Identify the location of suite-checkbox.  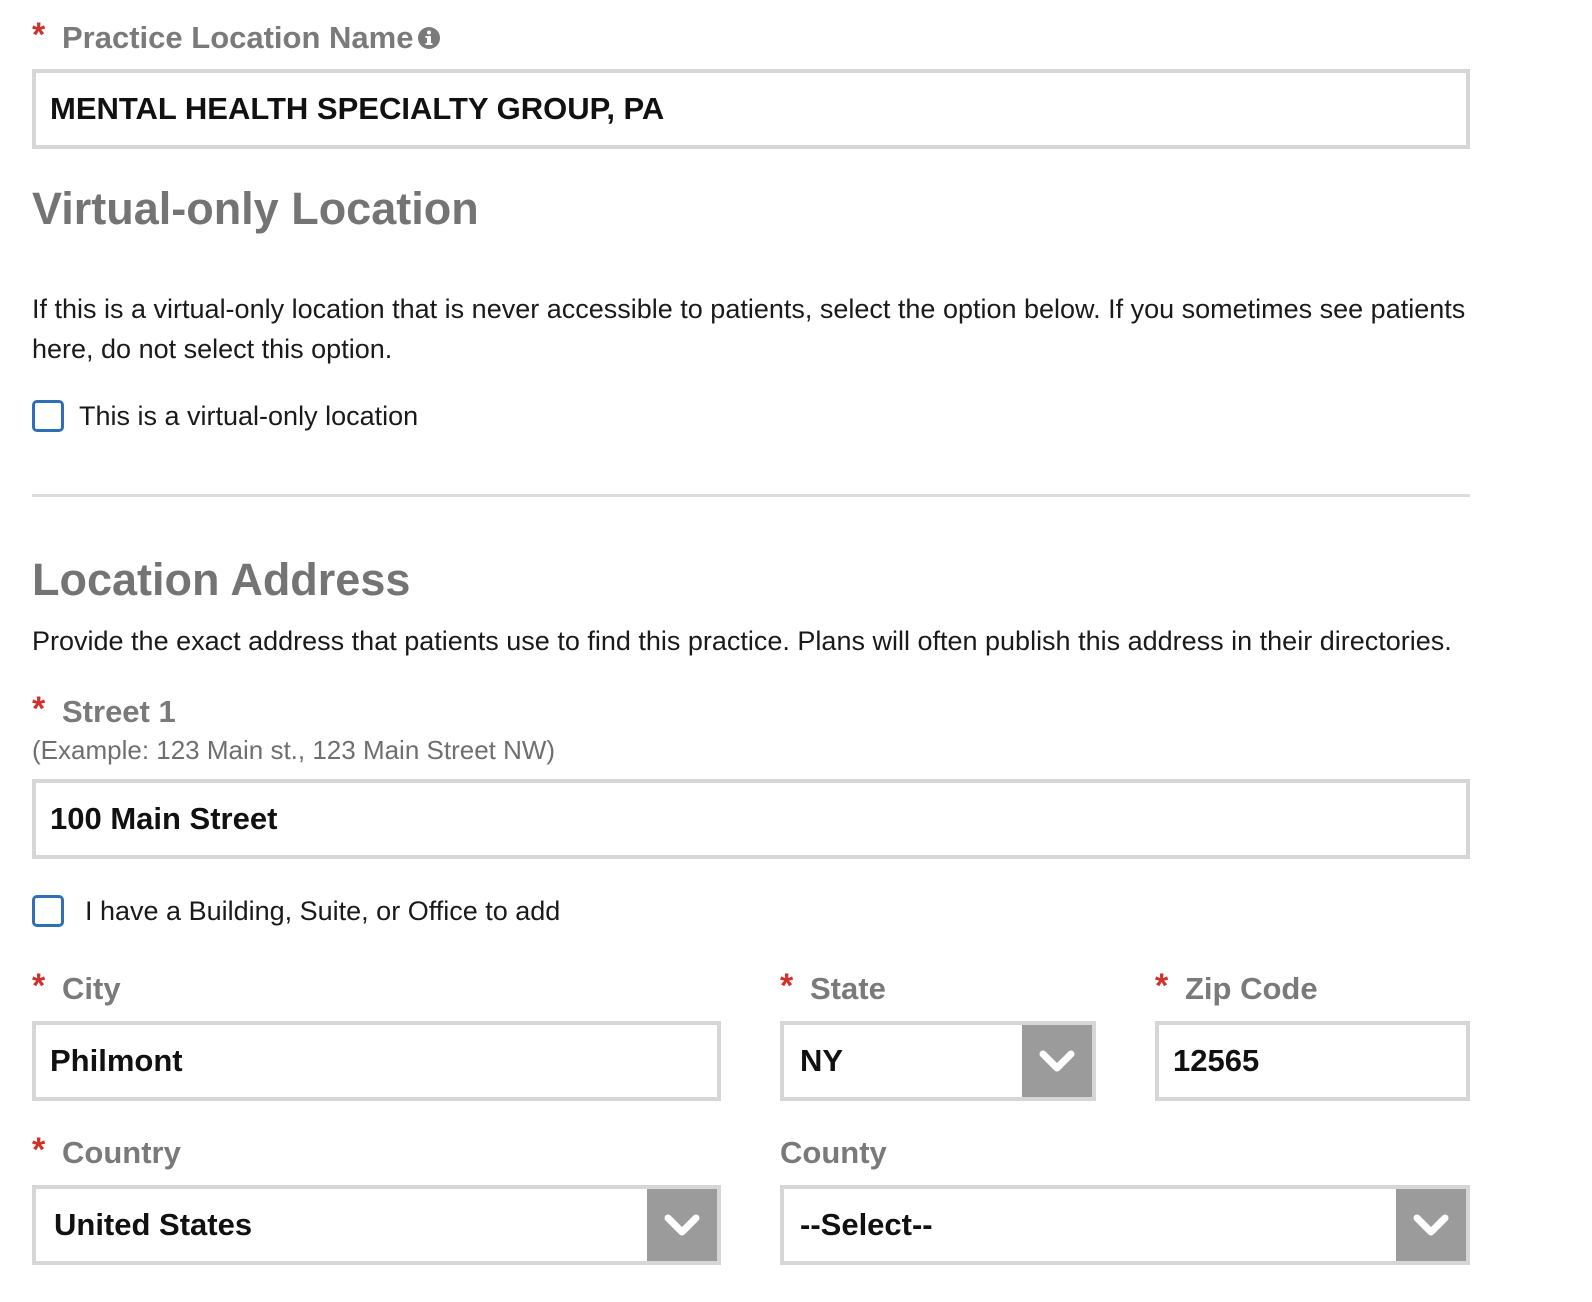
(48, 911).